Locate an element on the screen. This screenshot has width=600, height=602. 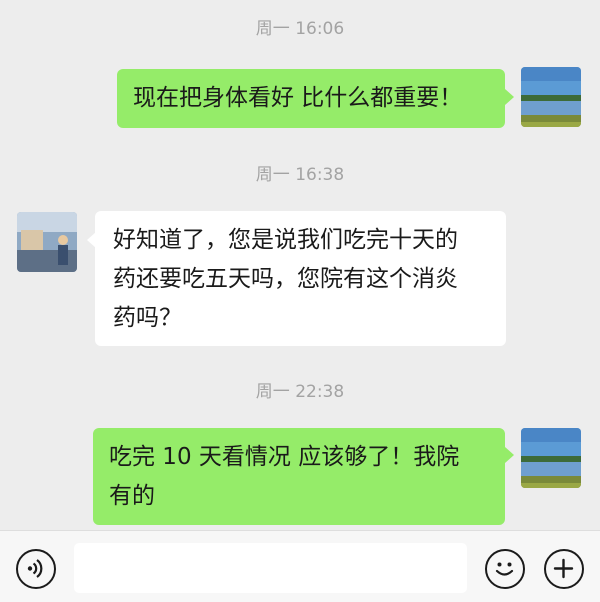
emoji-button is located at coordinates (505, 569).